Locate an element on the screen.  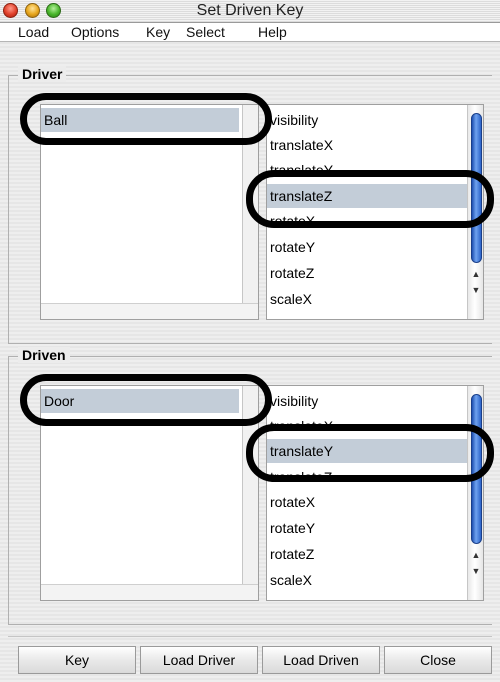
load-driver-button: Load Driver is located at coordinates (199, 660).